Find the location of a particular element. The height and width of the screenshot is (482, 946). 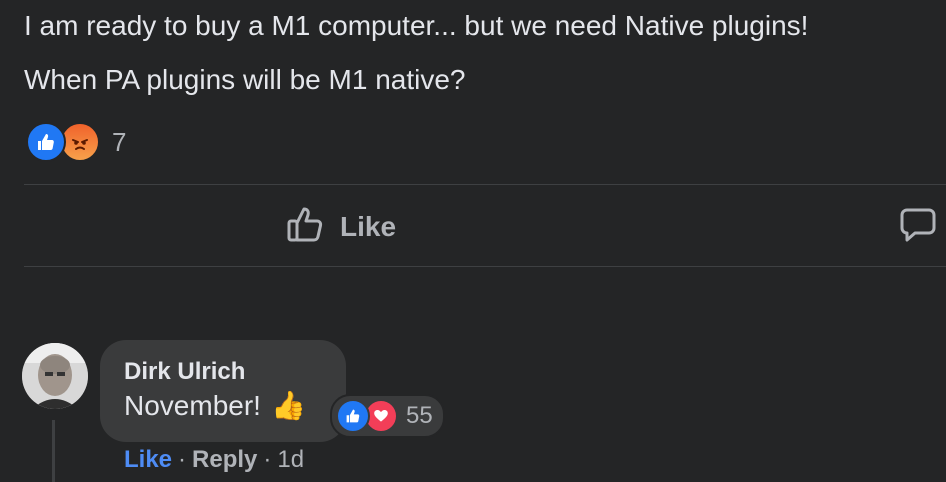

post-reactions: 7 is located at coordinates (76, 142).